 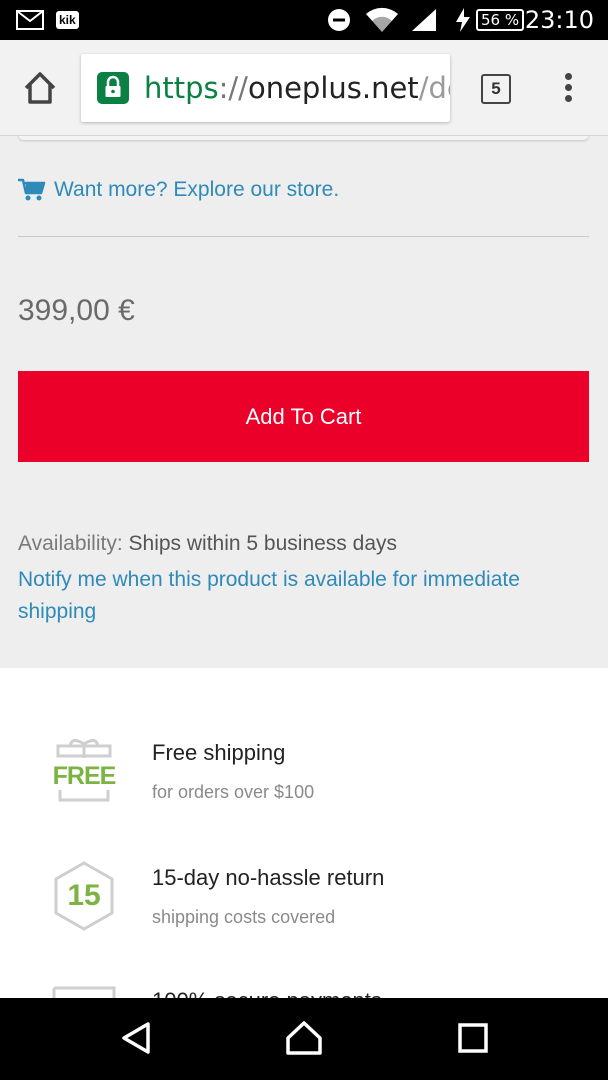 What do you see at coordinates (382, 20) in the screenshot?
I see `wifi-icon` at bounding box center [382, 20].